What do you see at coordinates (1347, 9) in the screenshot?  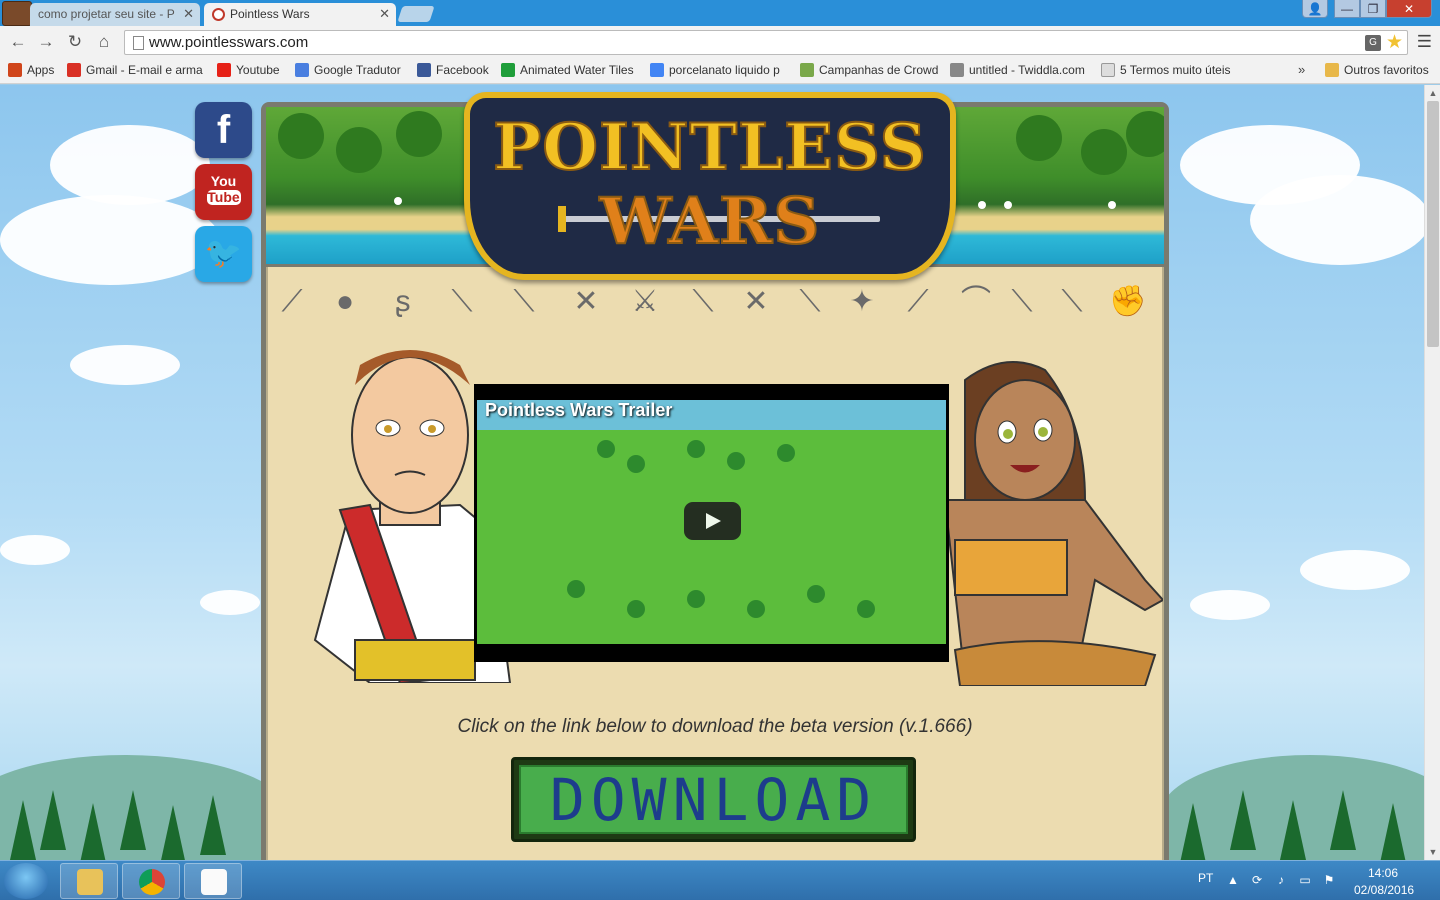 I see `minimize-button: —` at bounding box center [1347, 9].